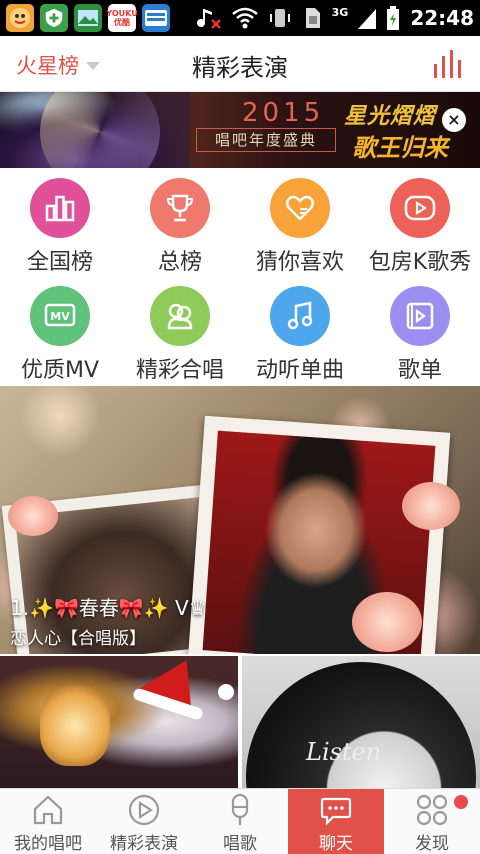 This screenshot has width=480, height=854. What do you see at coordinates (179, 370) in the screenshot?
I see `category-label: 精彩合唱` at bounding box center [179, 370].